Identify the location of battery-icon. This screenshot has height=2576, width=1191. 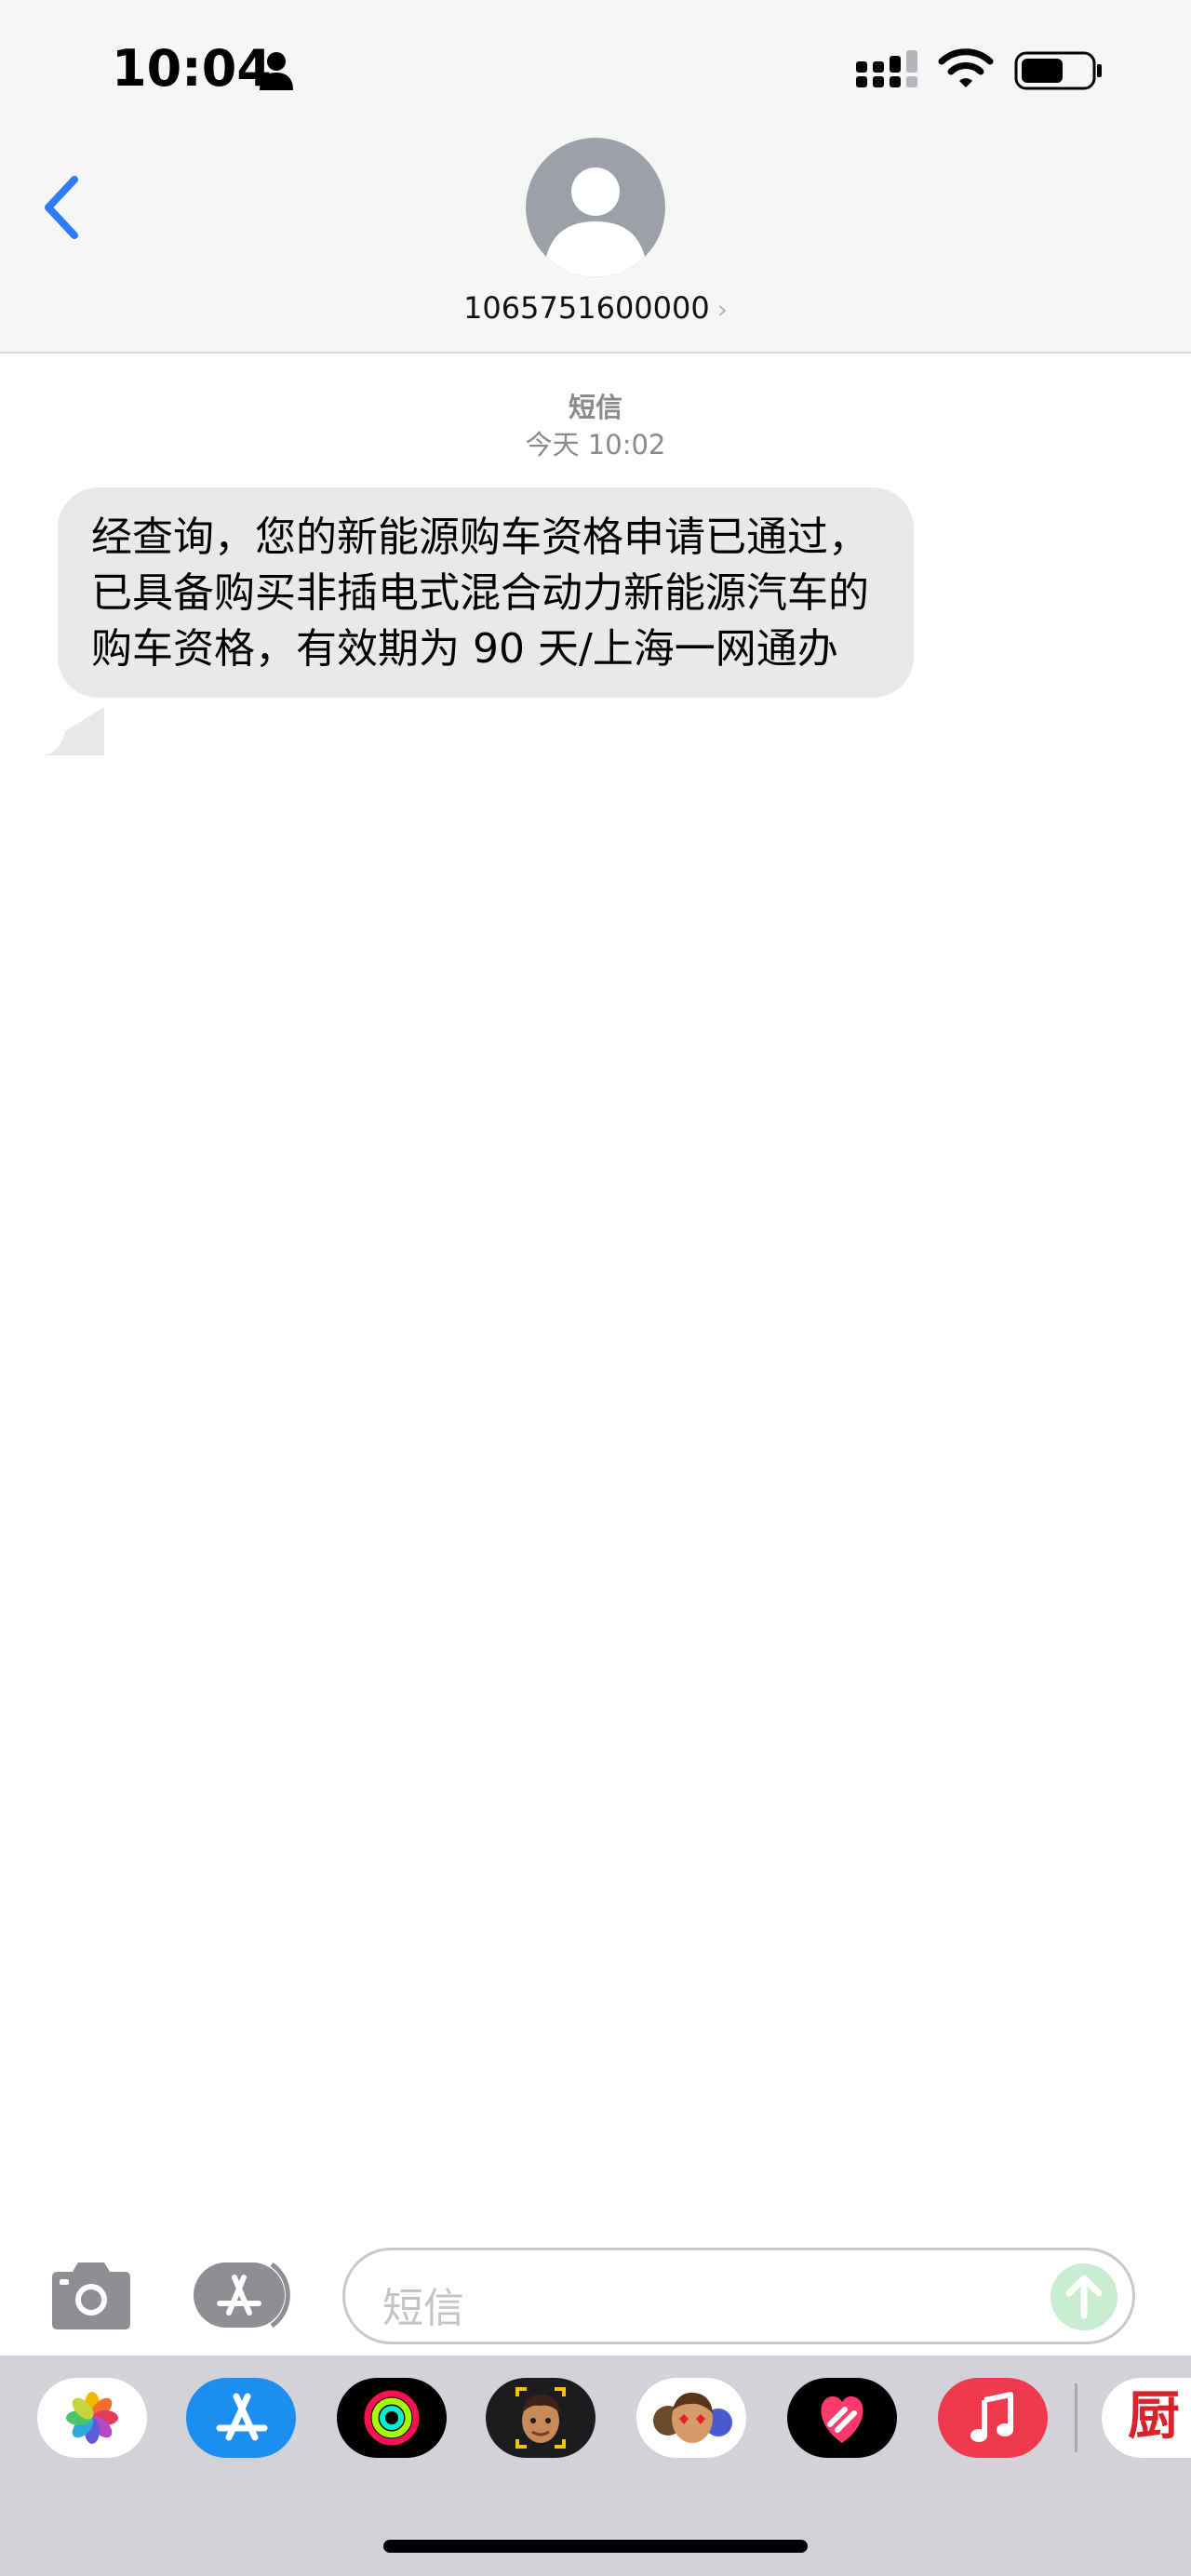
(1058, 70).